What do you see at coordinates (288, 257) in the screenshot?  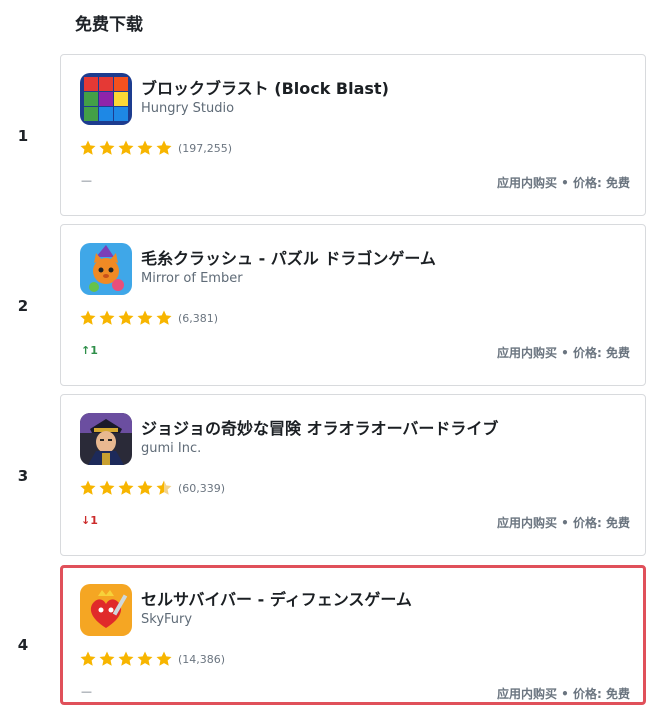 I see `app-name: 毛糸クラッシュ - パズル ドラゴンゲーム` at bounding box center [288, 257].